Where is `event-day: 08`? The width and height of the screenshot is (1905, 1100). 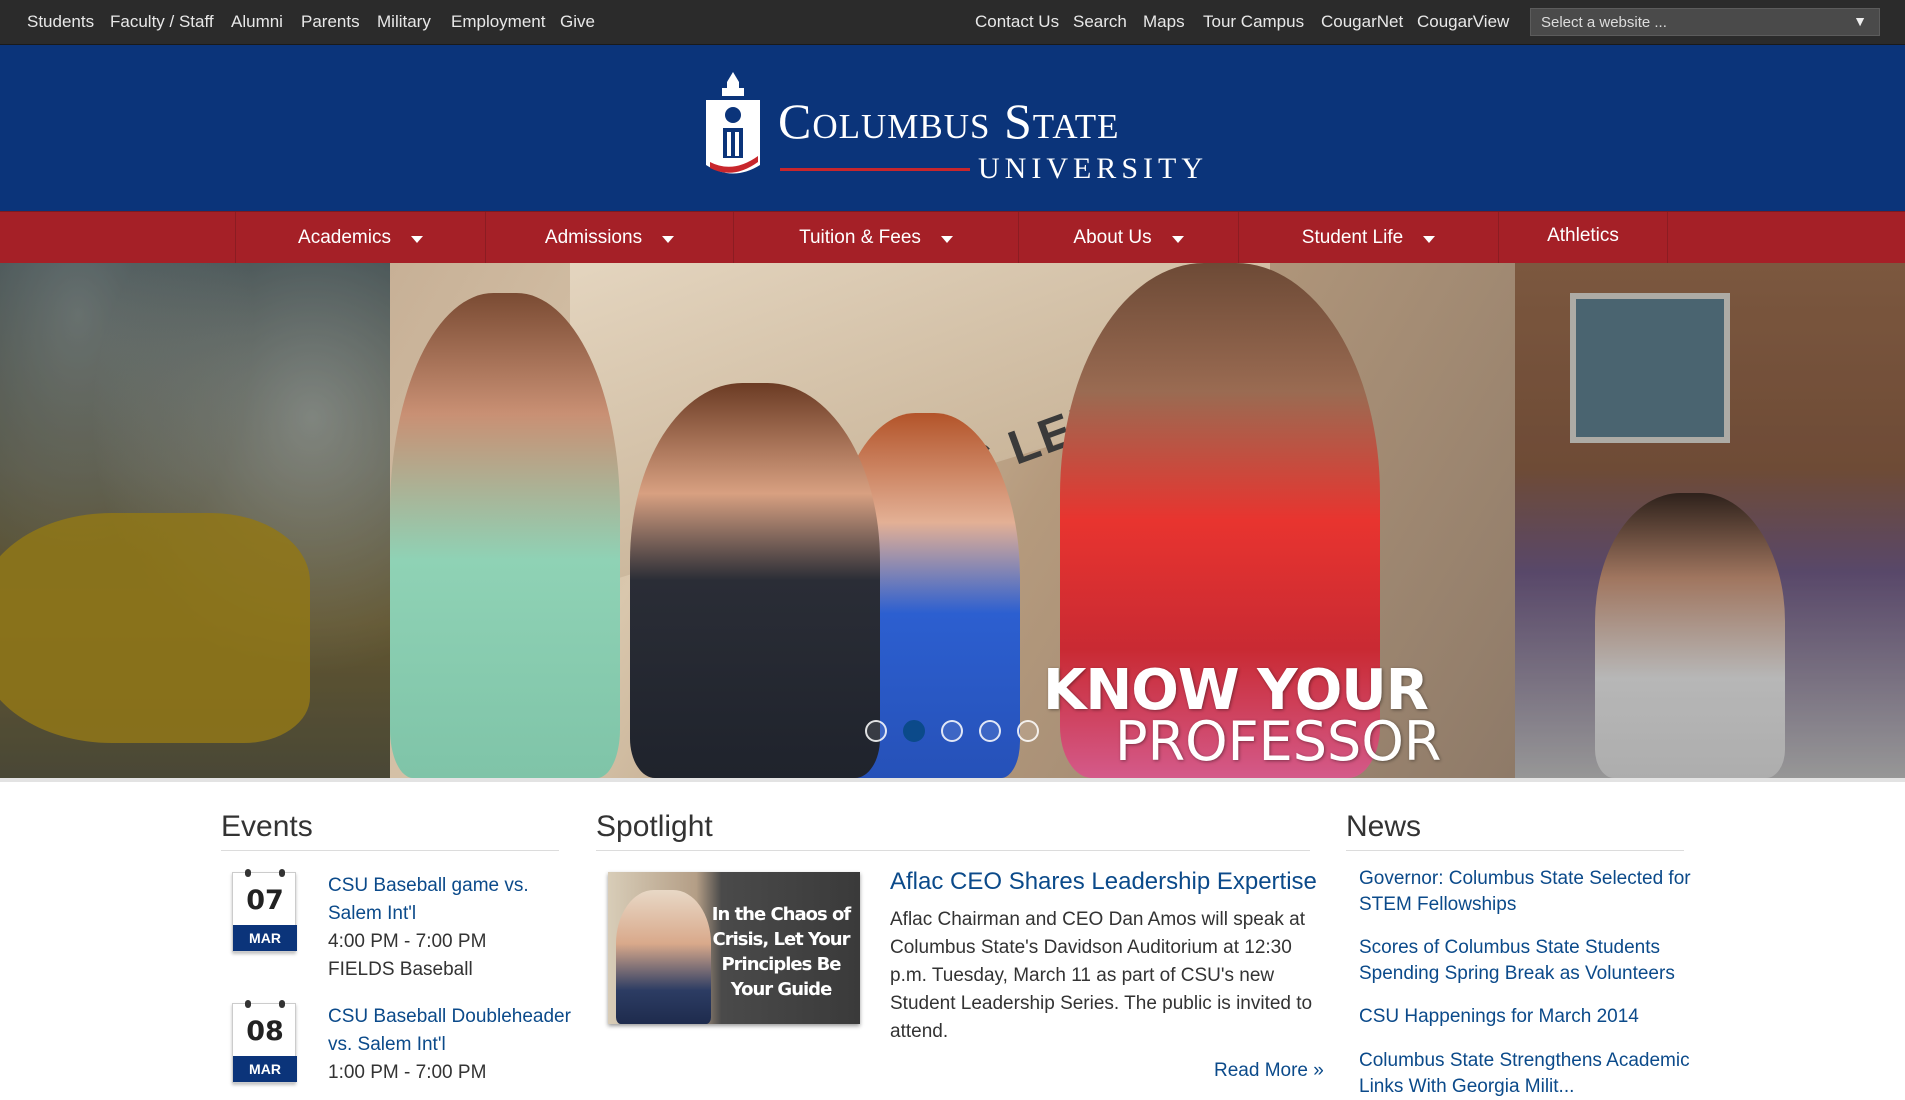 event-day: 08 is located at coordinates (265, 1031).